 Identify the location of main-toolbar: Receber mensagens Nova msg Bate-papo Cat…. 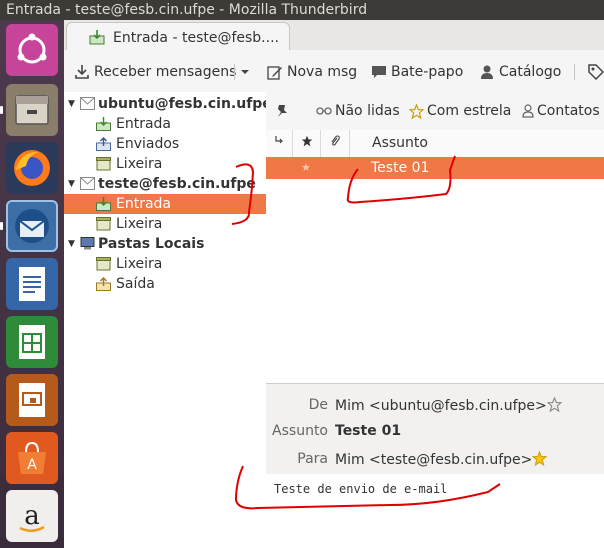
(334, 71).